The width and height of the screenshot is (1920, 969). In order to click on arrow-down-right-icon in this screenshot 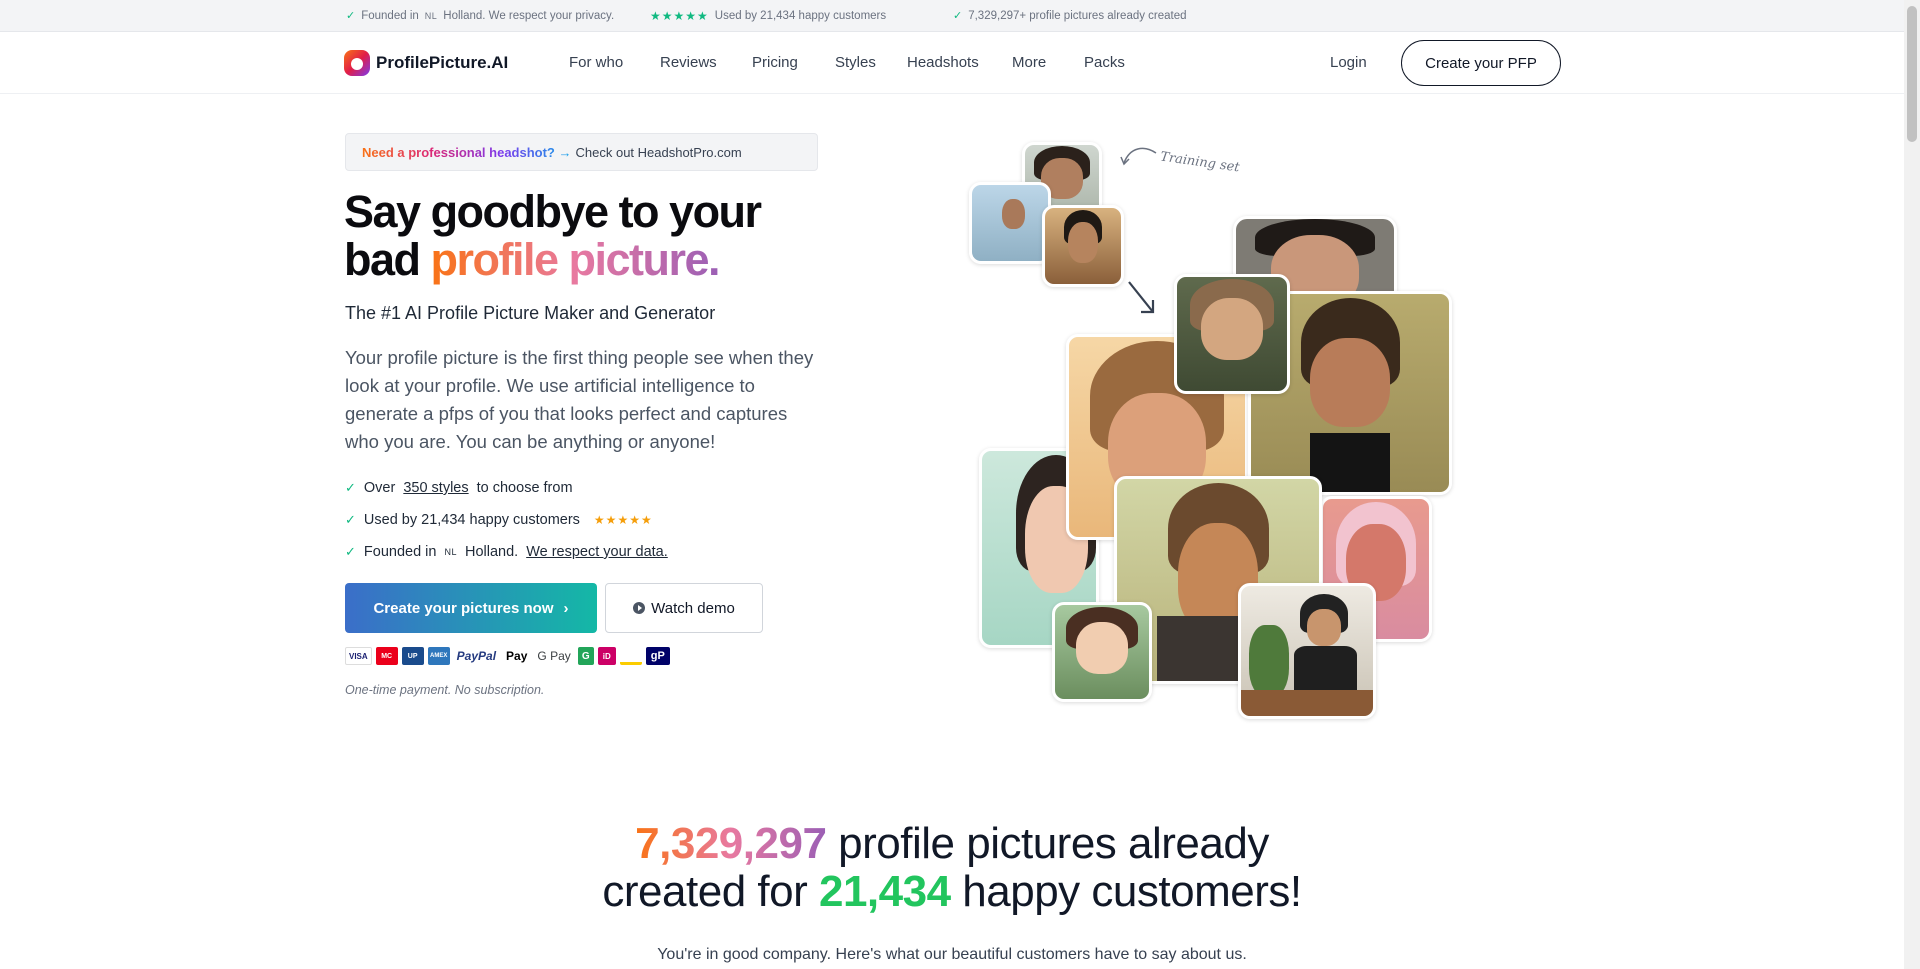, I will do `click(1141, 297)`.